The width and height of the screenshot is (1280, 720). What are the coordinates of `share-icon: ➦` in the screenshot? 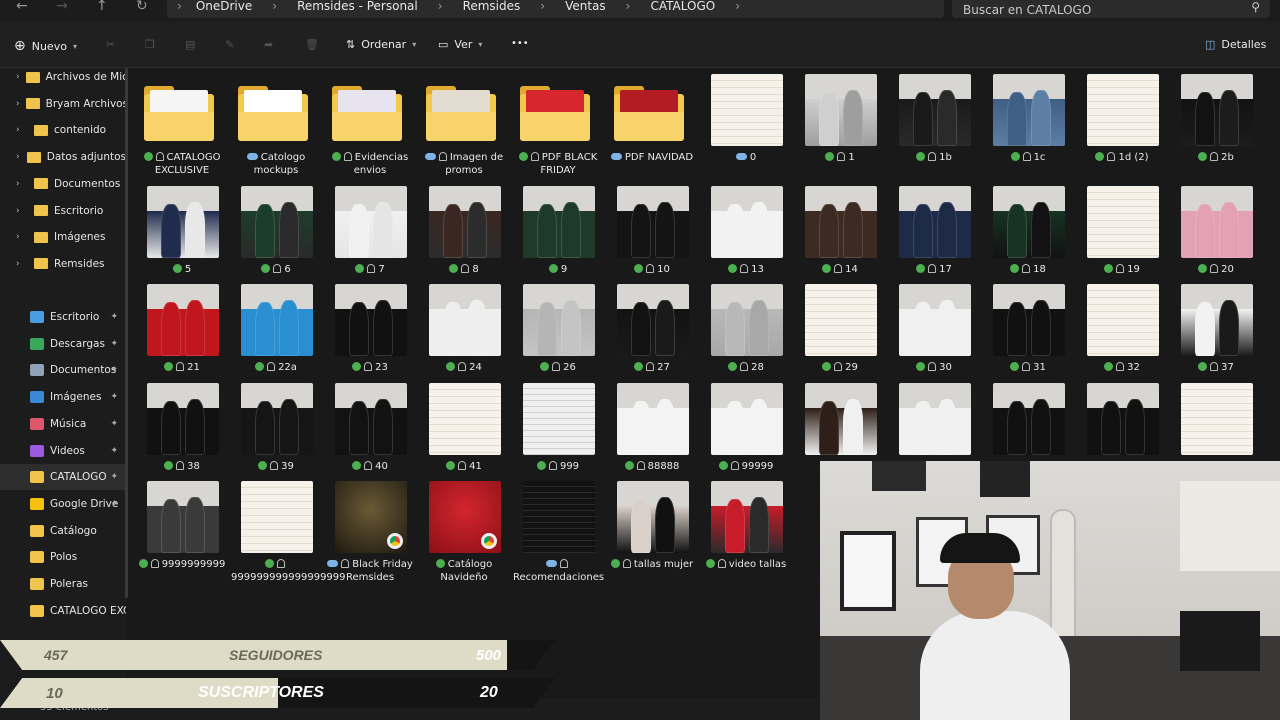 It's located at (268, 44).